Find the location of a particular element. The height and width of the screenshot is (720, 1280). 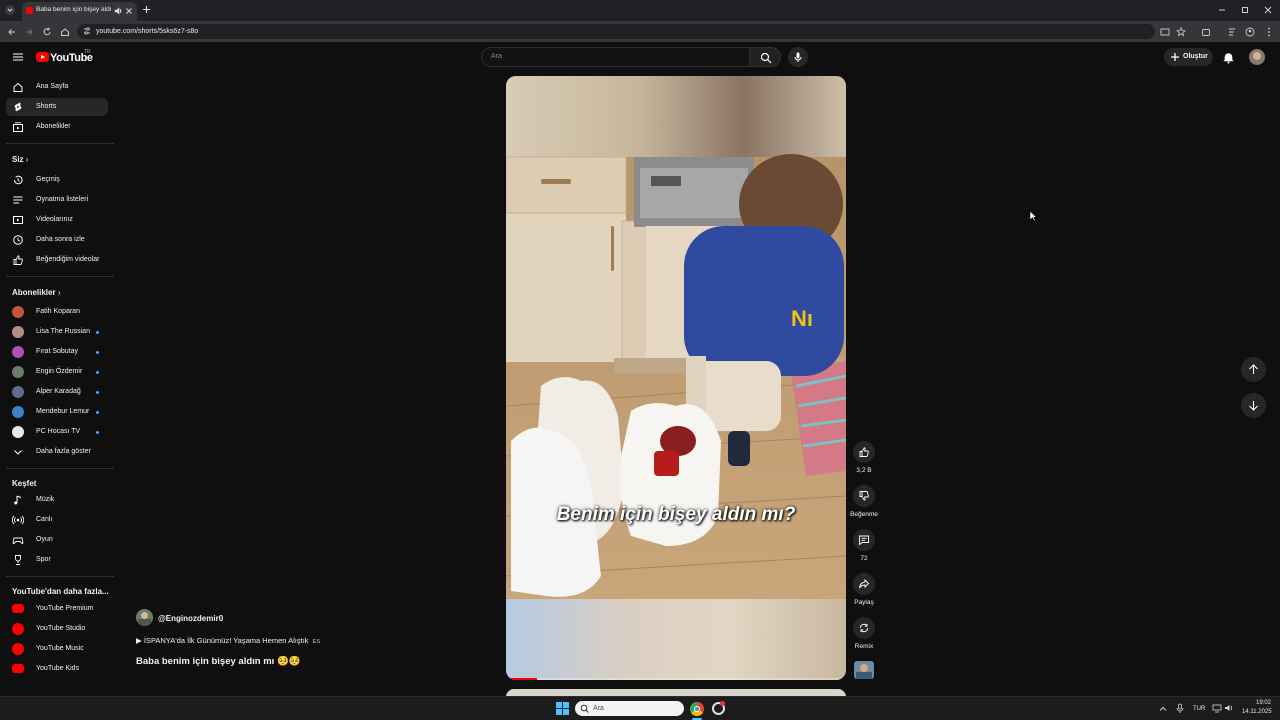

media-control-icon is located at coordinates (1233, 32).